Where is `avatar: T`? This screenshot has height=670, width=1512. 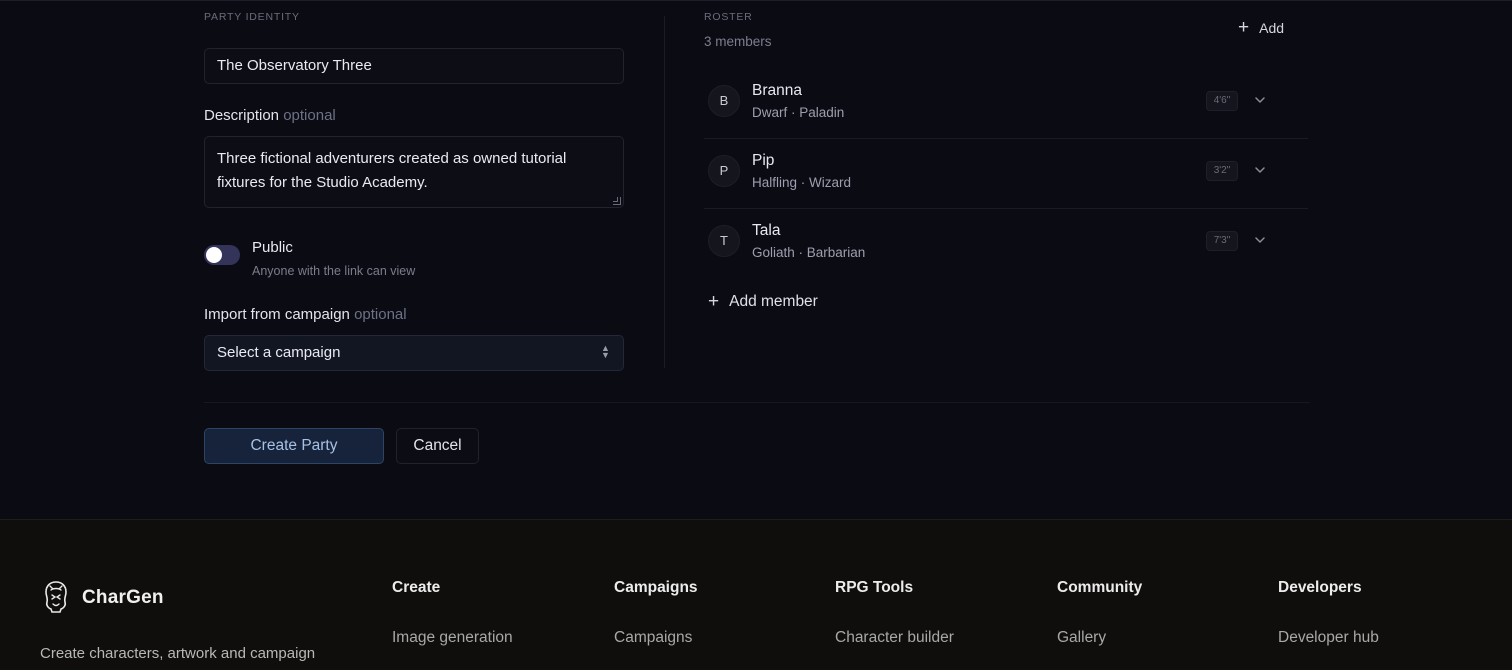 avatar: T is located at coordinates (724, 241).